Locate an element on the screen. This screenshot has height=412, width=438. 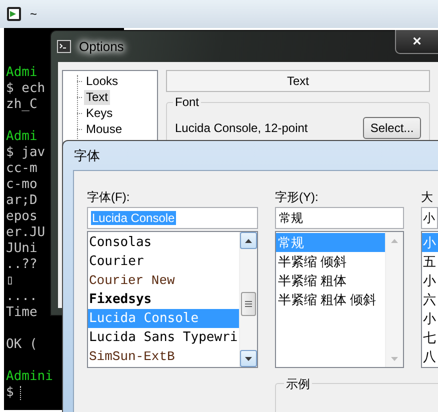
section-header: Text is located at coordinates (298, 81).